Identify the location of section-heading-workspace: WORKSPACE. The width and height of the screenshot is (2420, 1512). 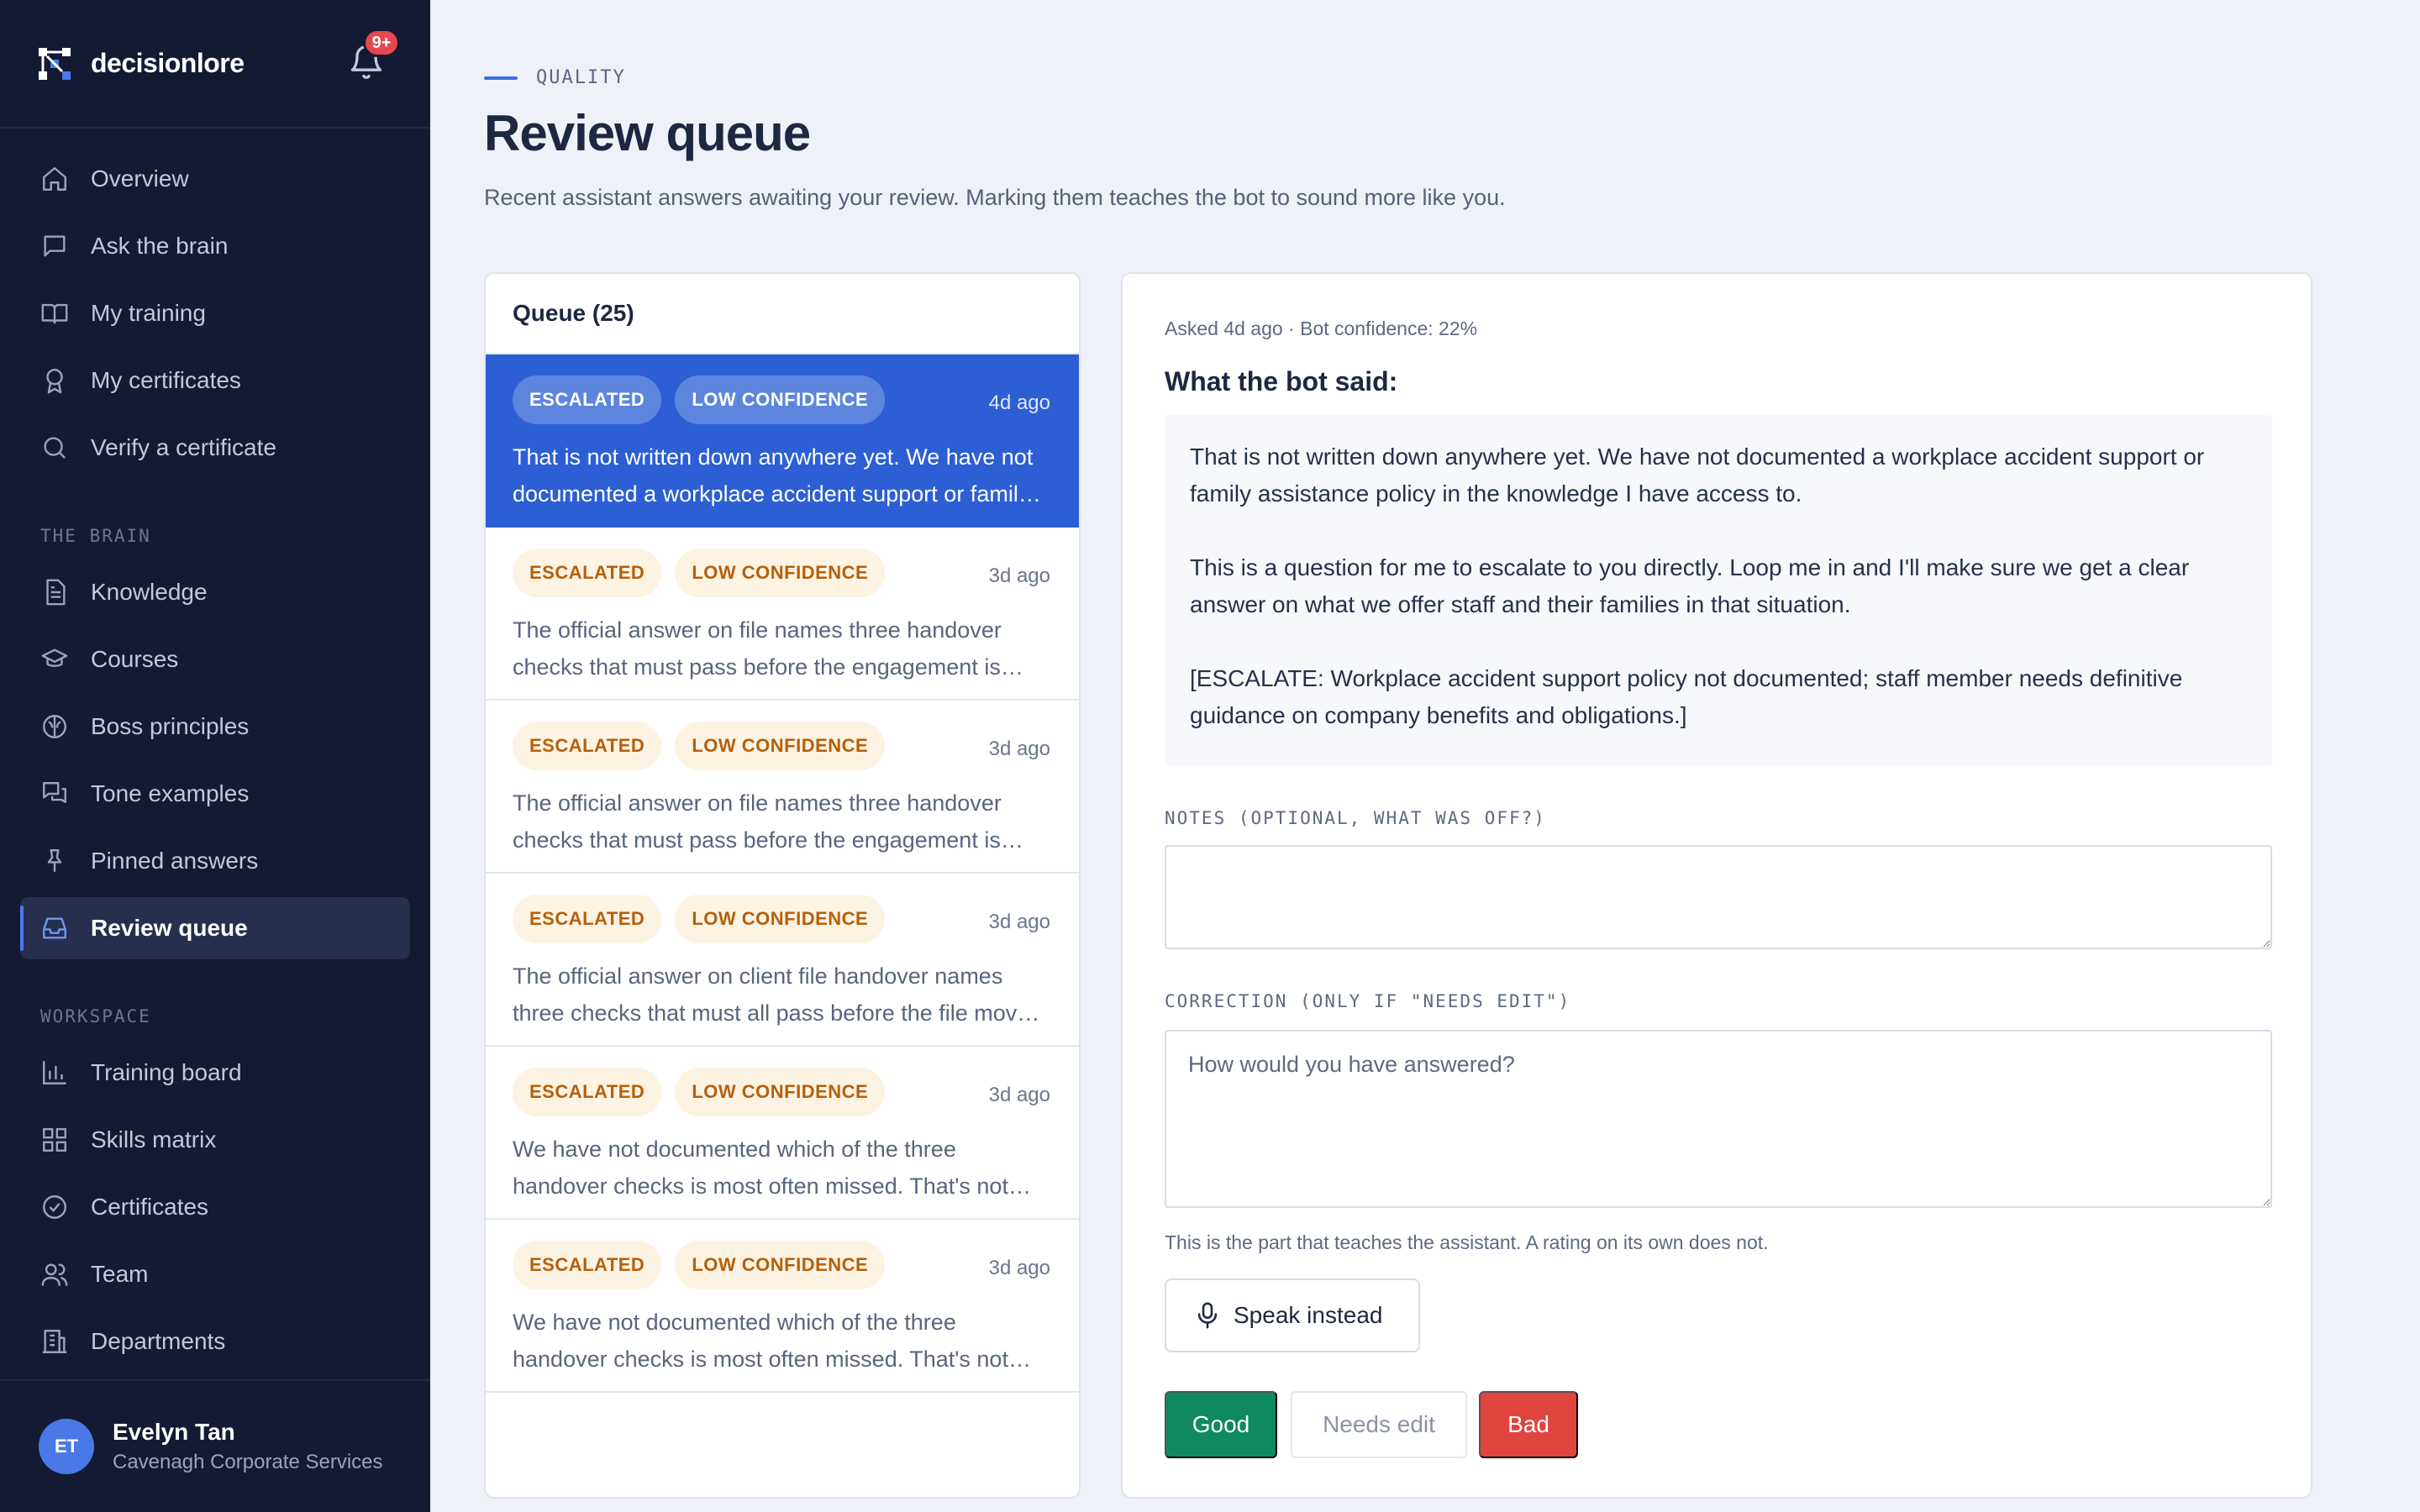
(96, 1016).